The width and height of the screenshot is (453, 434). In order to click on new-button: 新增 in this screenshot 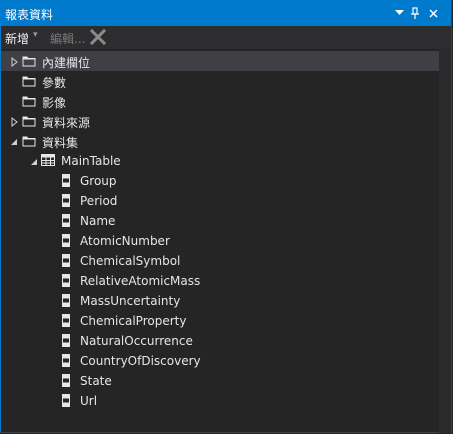, I will do `click(17, 38)`.